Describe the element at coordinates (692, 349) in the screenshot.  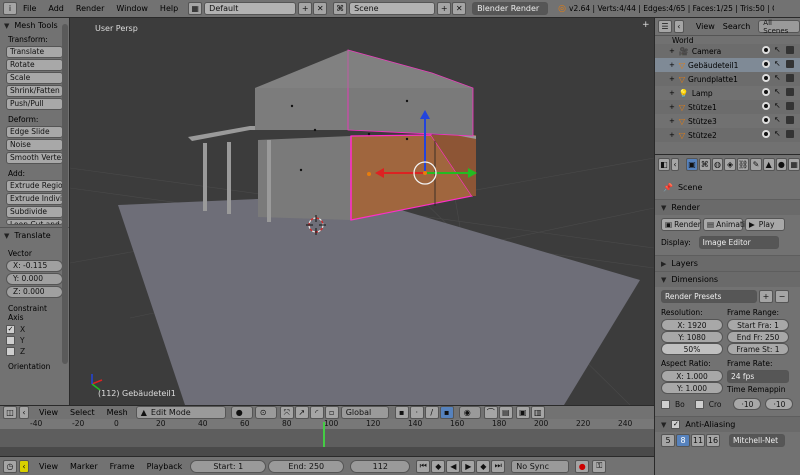
I see `resolution-percentage-field: 50%` at that location.